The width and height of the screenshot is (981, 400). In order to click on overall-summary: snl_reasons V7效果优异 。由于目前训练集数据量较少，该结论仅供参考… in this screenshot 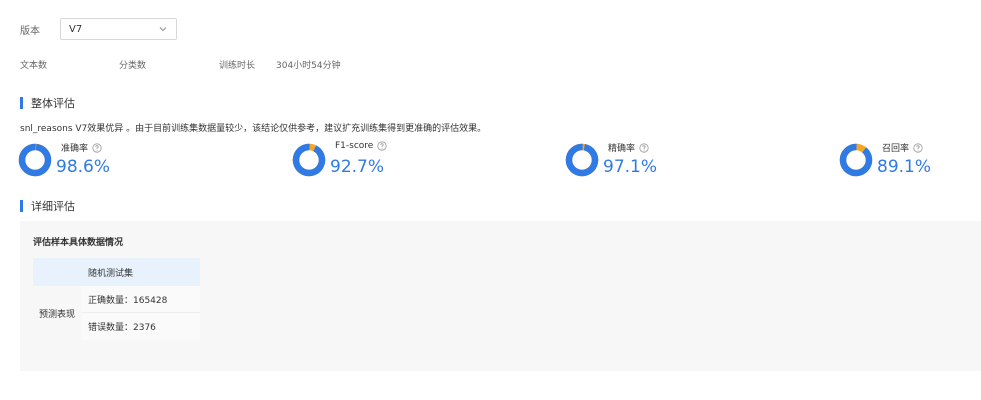, I will do `click(253, 129)`.